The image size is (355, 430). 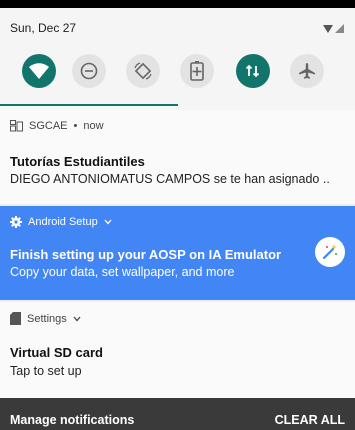 I want to click on tile-do-not-disturb, so click(x=89, y=71).